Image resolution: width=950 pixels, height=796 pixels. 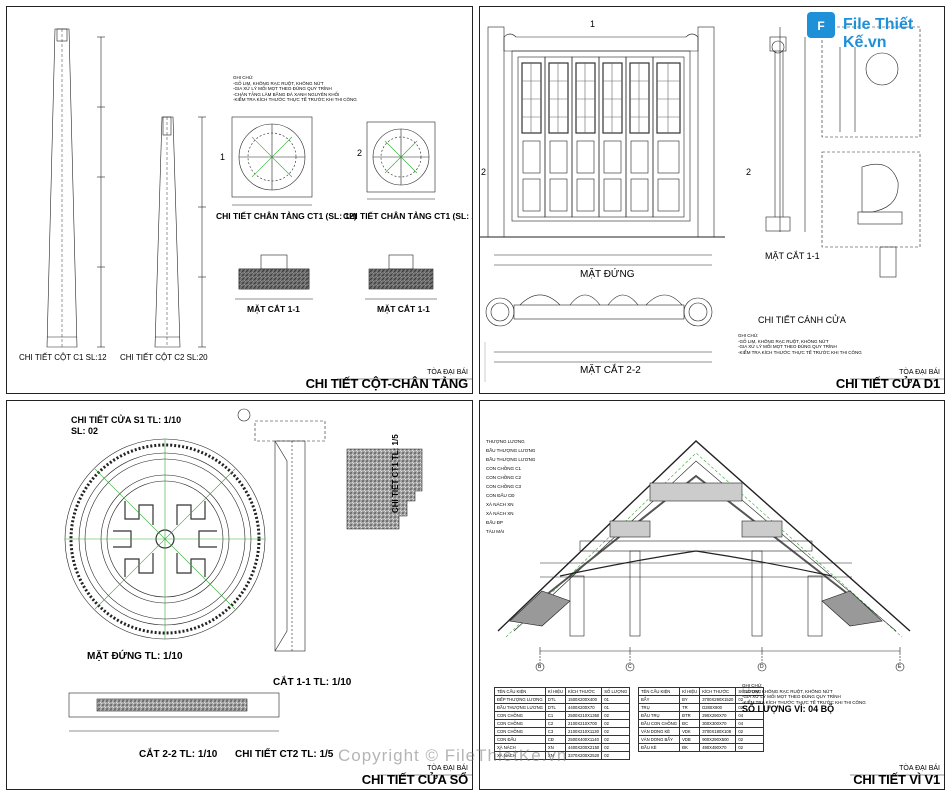 What do you see at coordinates (706, 132) in the screenshot?
I see `door-post-right` at bounding box center [706, 132].